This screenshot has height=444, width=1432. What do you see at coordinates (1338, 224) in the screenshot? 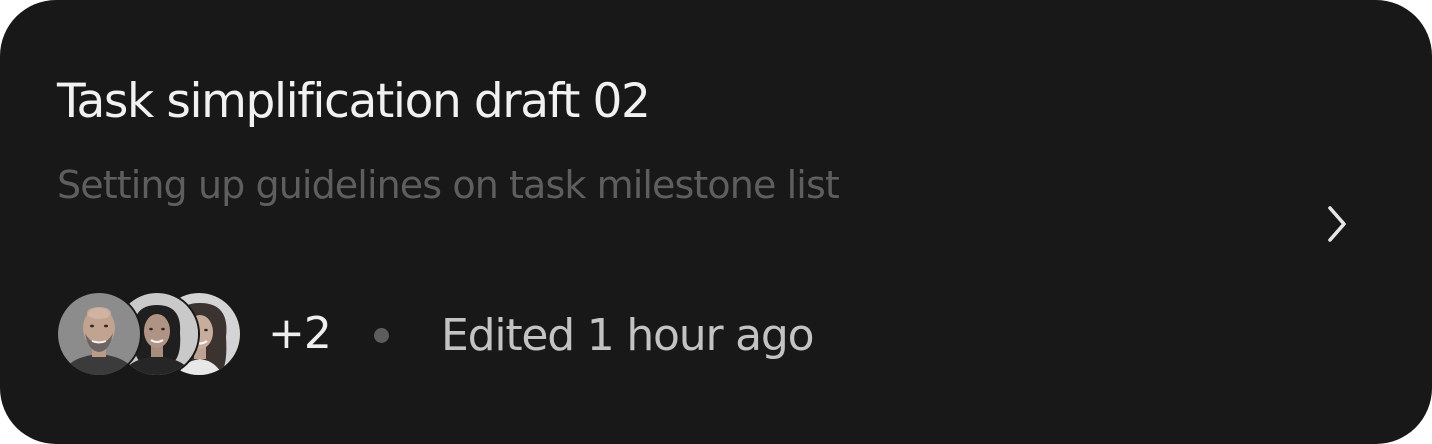
I see `chevron-right-icon` at bounding box center [1338, 224].